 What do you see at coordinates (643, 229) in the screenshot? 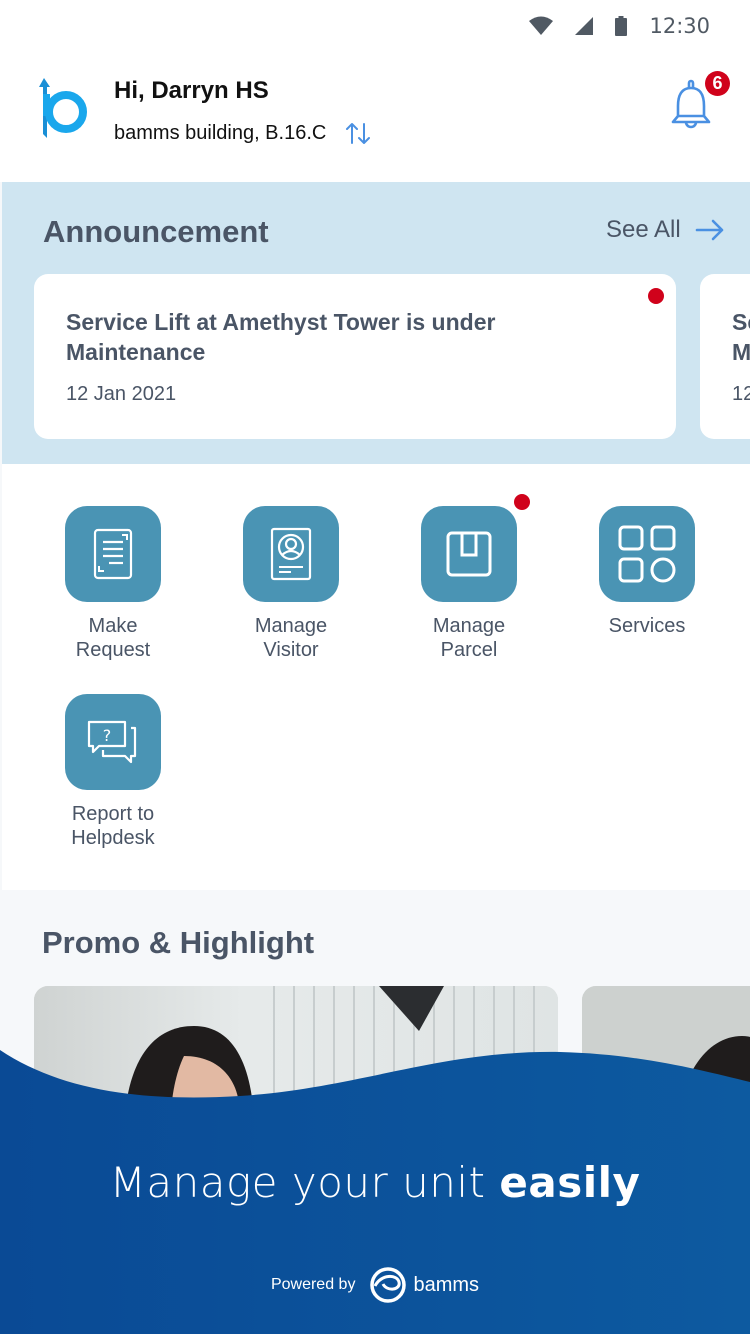
I see `see-all-label: See All` at bounding box center [643, 229].